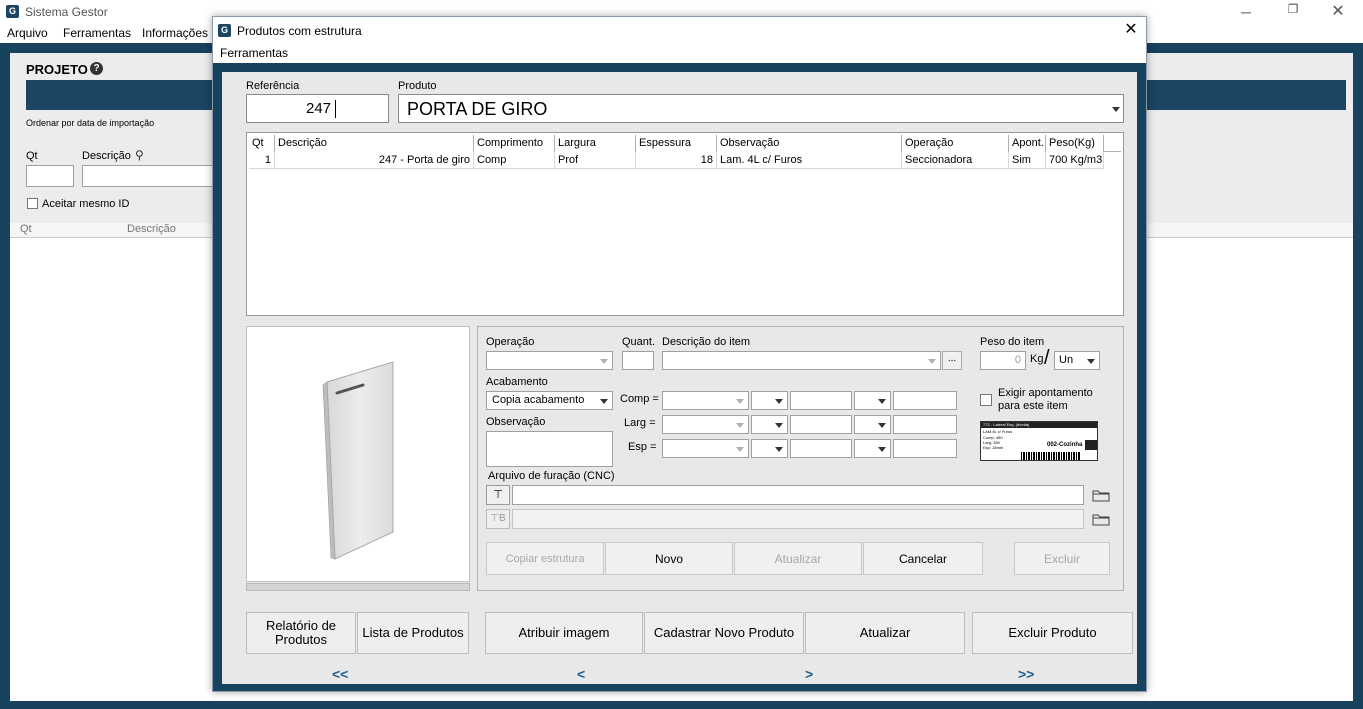  Describe the element at coordinates (1116, 108) in the screenshot. I see `produto-dropdown-arrow` at that location.